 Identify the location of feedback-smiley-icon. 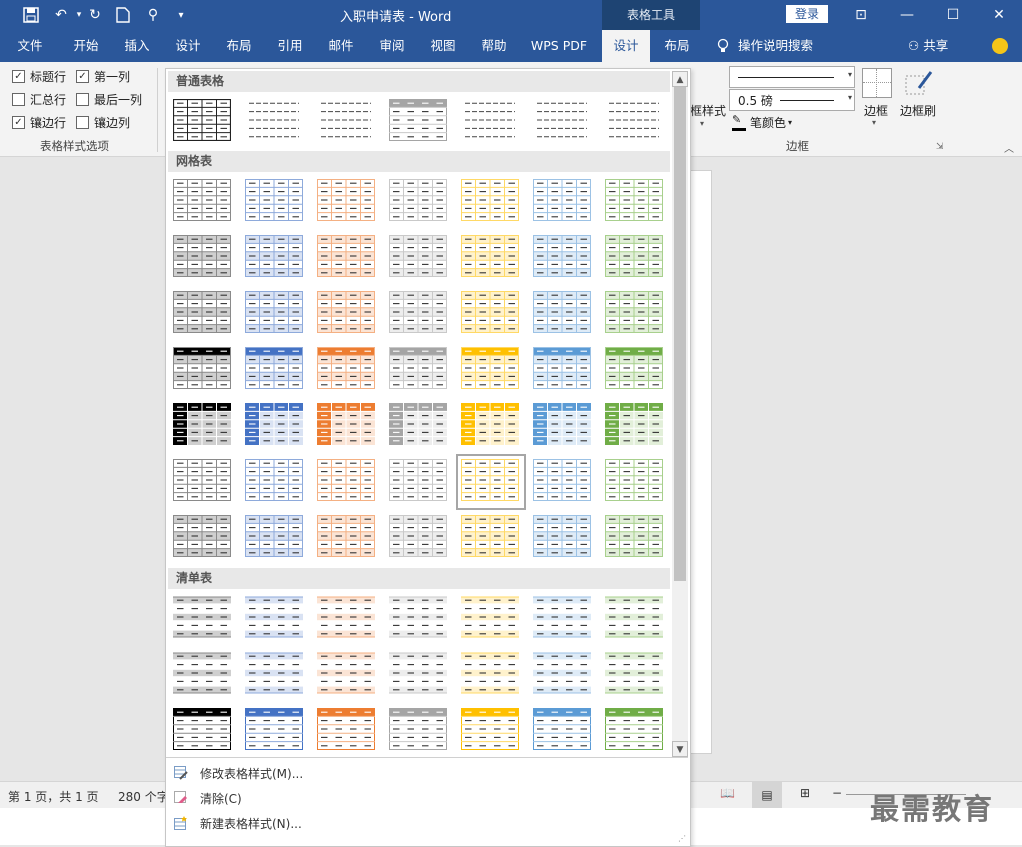
(1000, 46).